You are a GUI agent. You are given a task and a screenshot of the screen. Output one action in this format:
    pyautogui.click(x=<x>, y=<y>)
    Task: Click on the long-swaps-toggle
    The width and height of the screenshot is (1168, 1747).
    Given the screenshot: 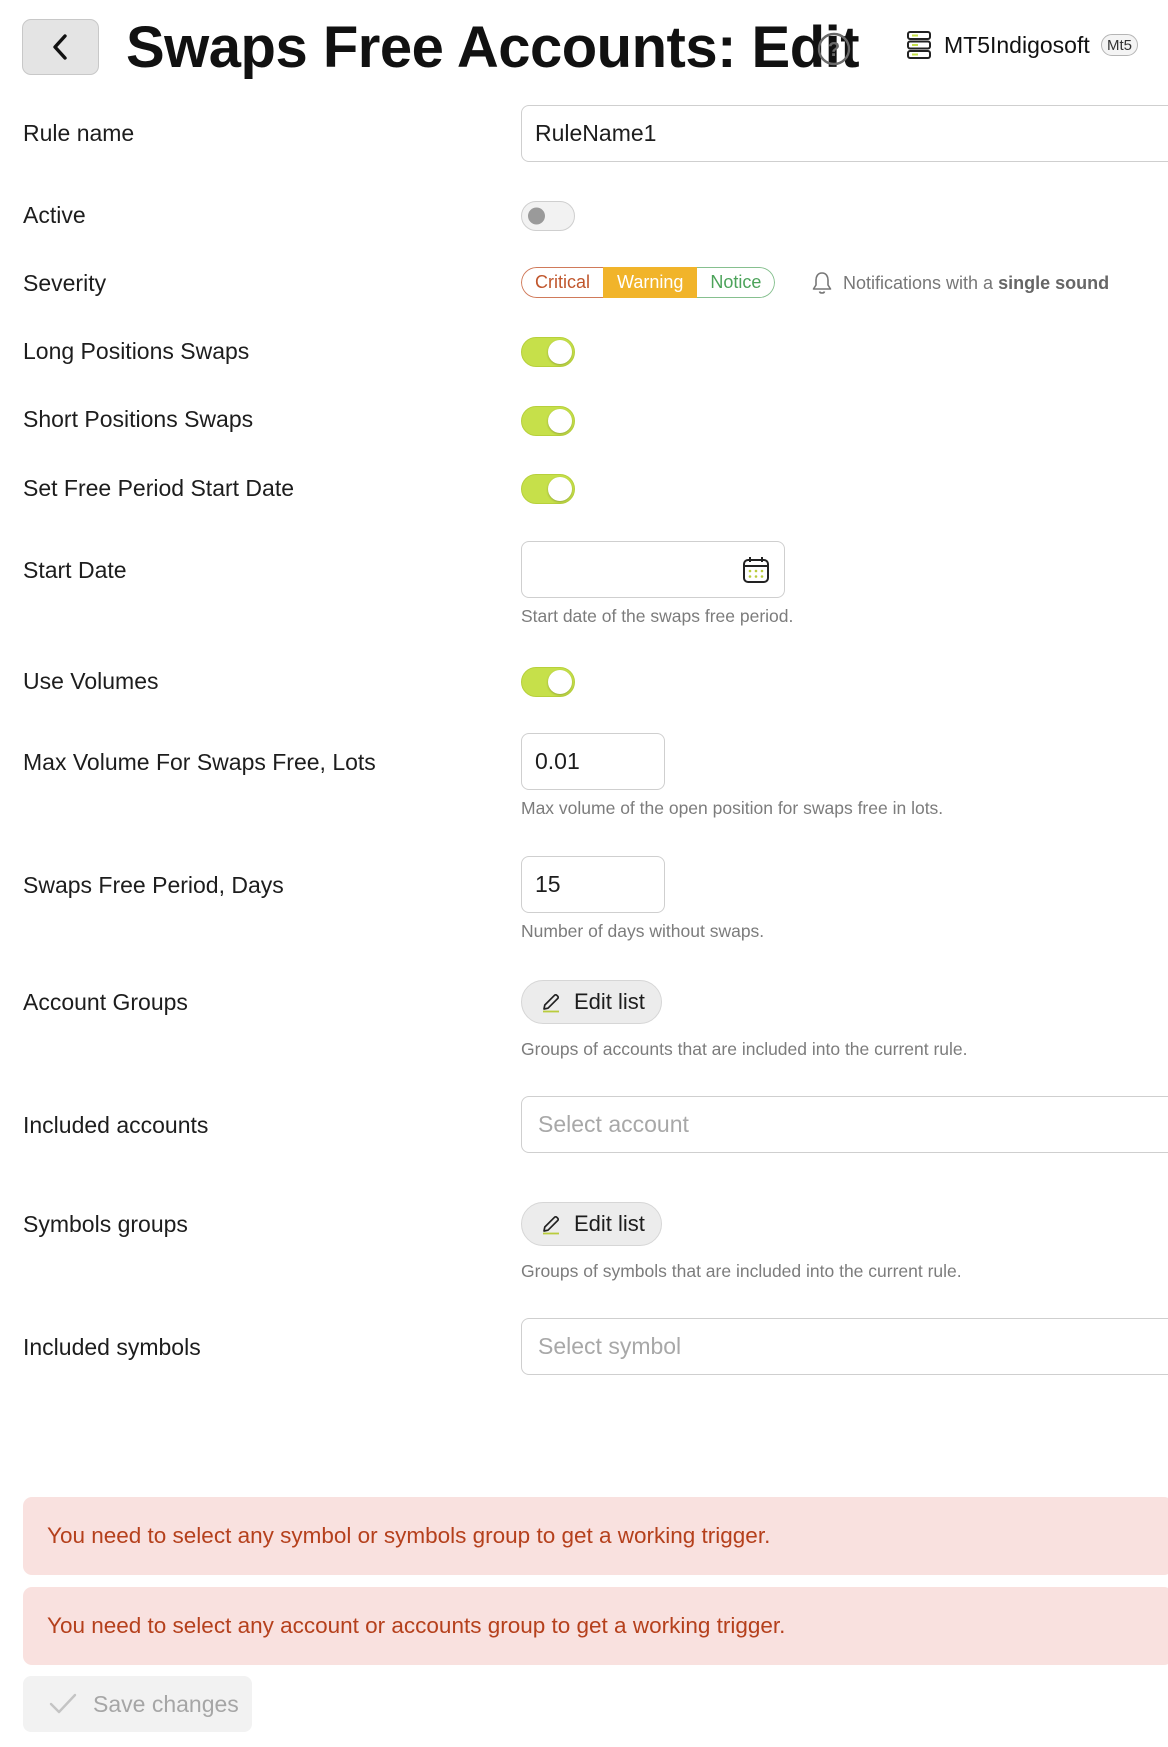 What is the action you would take?
    pyautogui.click(x=548, y=352)
    